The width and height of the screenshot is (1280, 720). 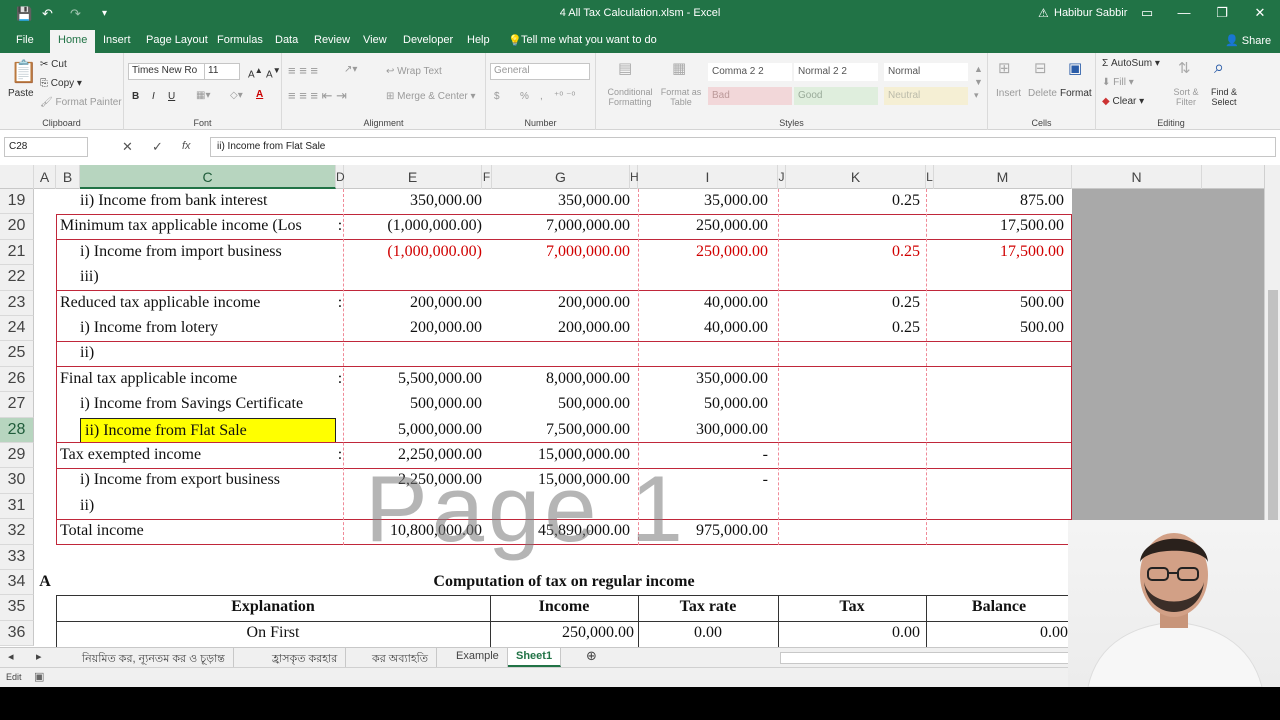 What do you see at coordinates (524, 96) in the screenshot?
I see `percent-button: %` at bounding box center [524, 96].